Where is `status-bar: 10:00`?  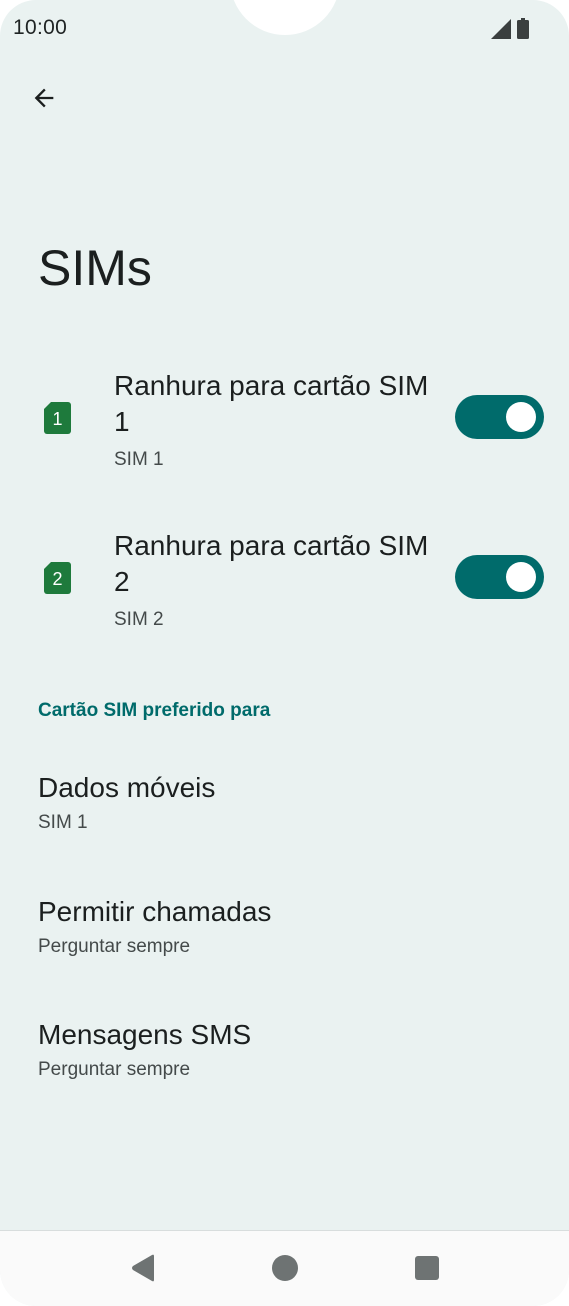
status-bar: 10:00 is located at coordinates (284, 30).